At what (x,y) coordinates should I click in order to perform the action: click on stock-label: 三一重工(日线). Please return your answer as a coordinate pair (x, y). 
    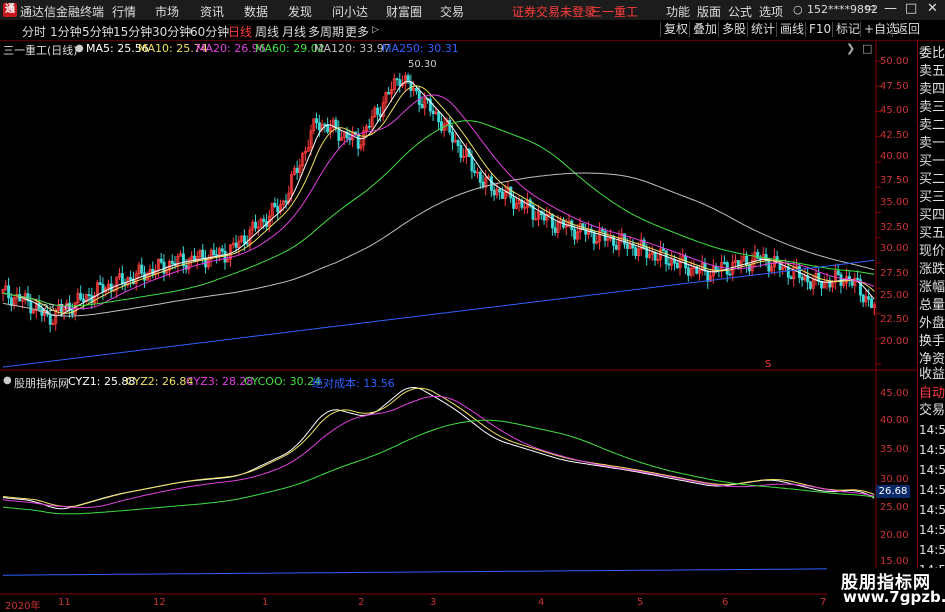
    Looking at the image, I should click on (40, 50).